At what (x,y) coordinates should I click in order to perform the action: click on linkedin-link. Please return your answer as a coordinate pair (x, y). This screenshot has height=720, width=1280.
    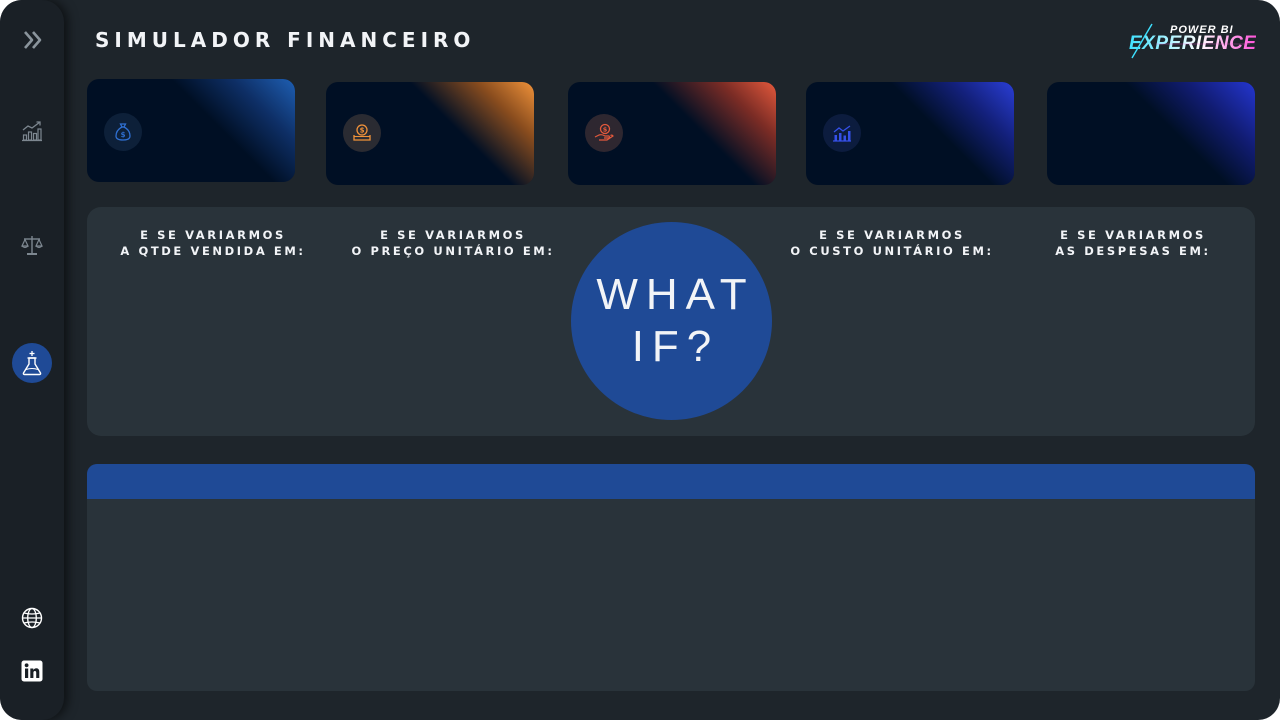
    Looking at the image, I should click on (32, 671).